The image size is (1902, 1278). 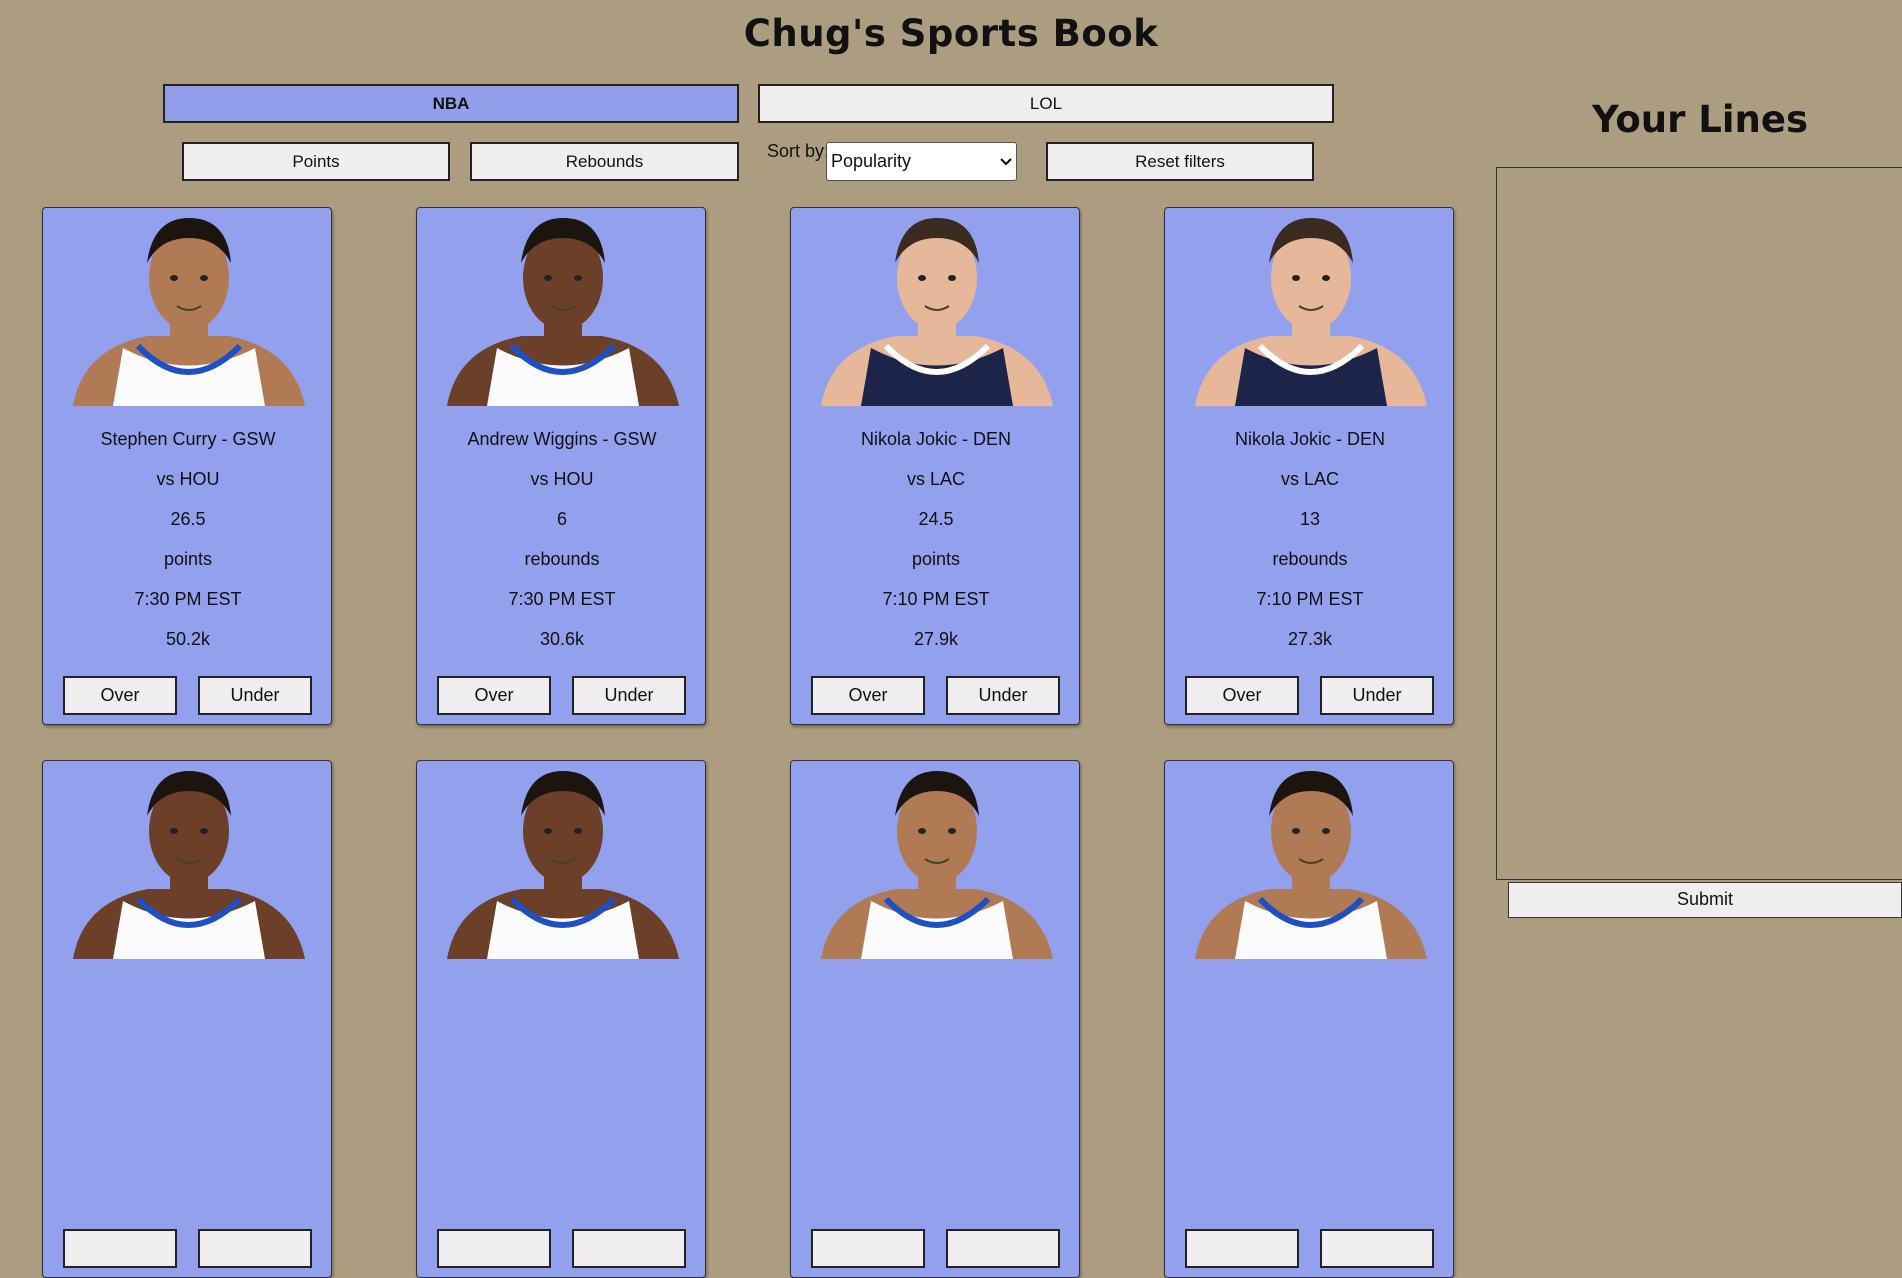 What do you see at coordinates (936, 519) in the screenshot?
I see `prop-line: 24.5` at bounding box center [936, 519].